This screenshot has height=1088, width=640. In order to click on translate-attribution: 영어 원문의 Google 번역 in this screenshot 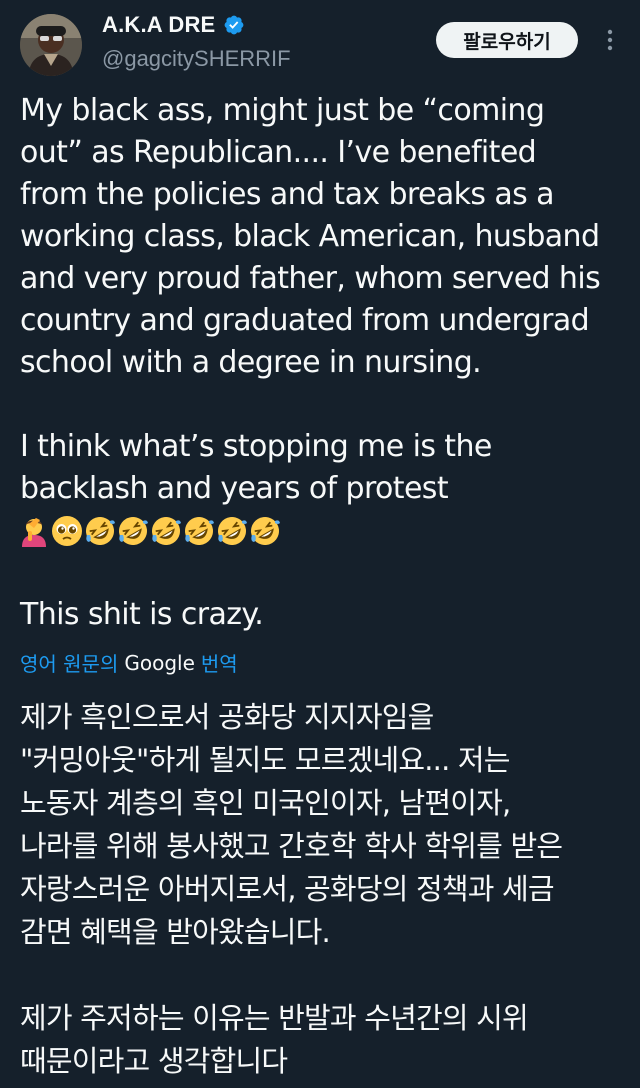, I will do `click(129, 662)`.